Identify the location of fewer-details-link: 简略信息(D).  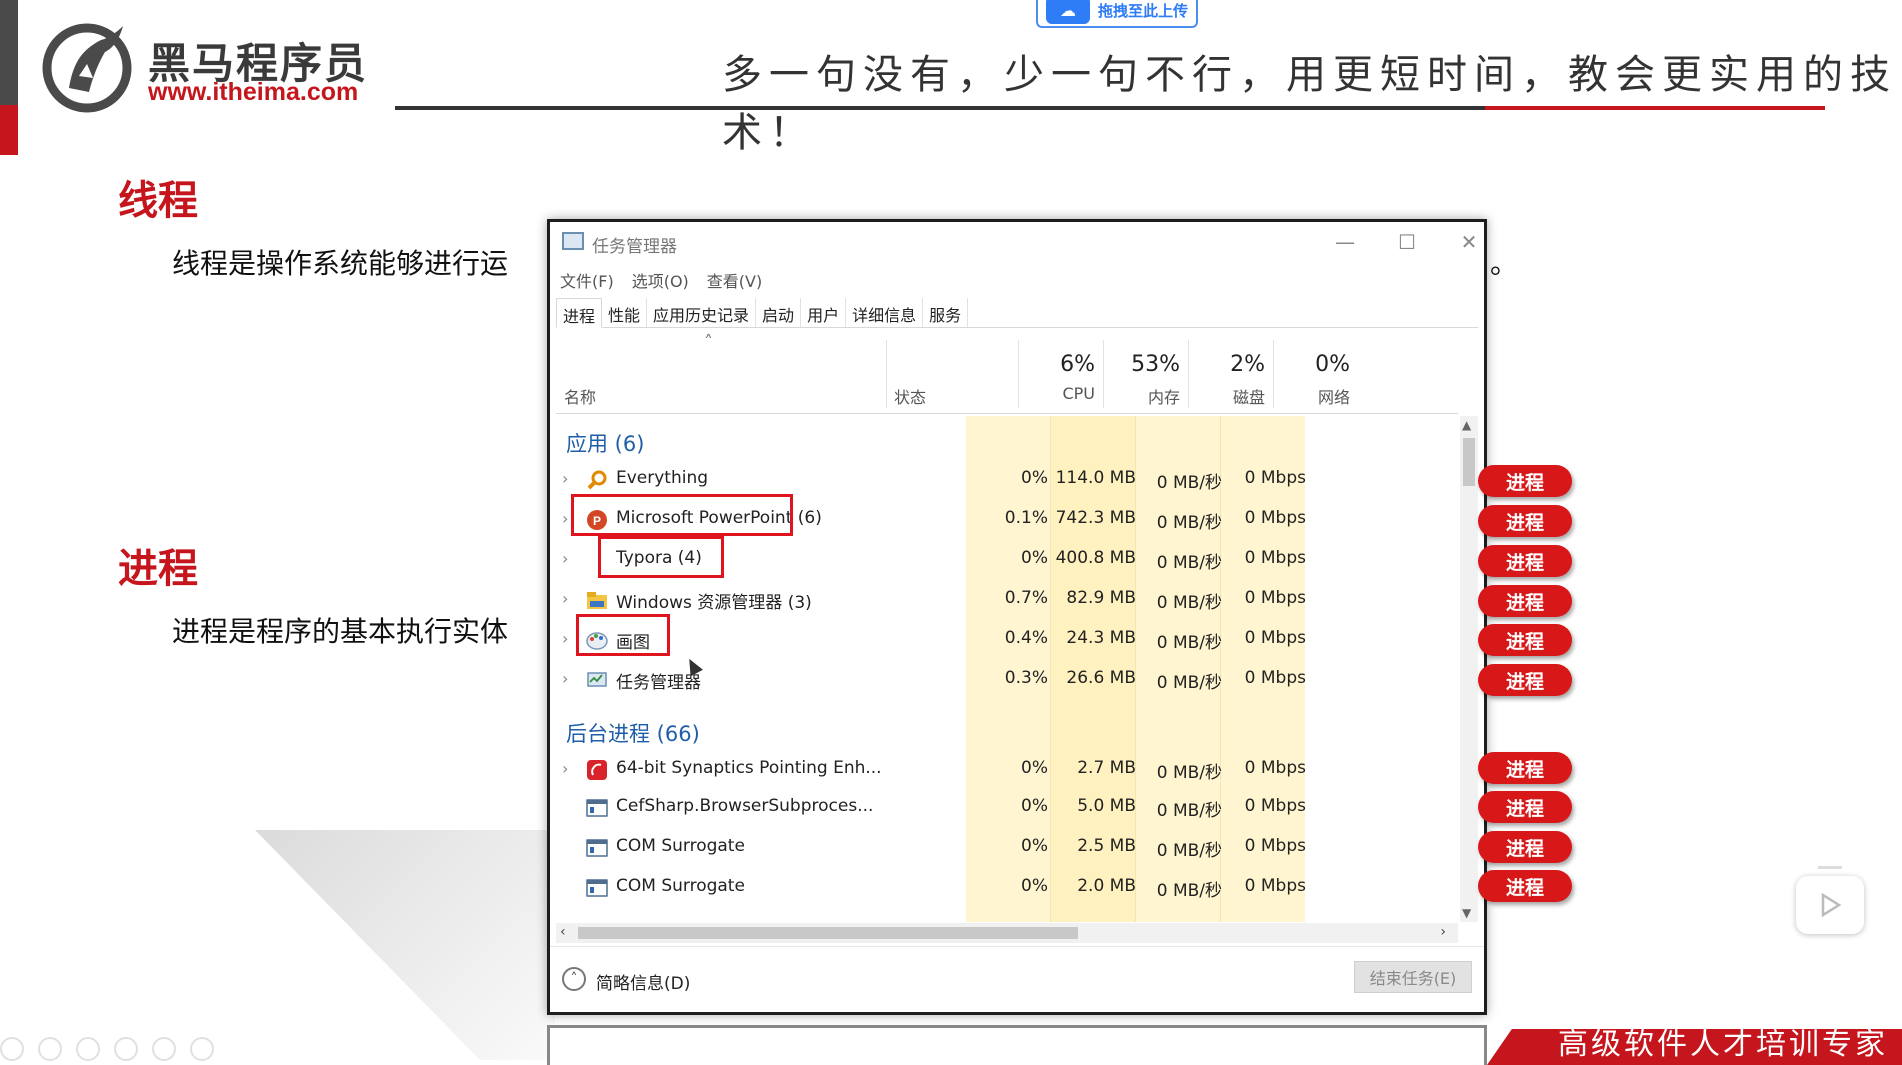
(643, 981).